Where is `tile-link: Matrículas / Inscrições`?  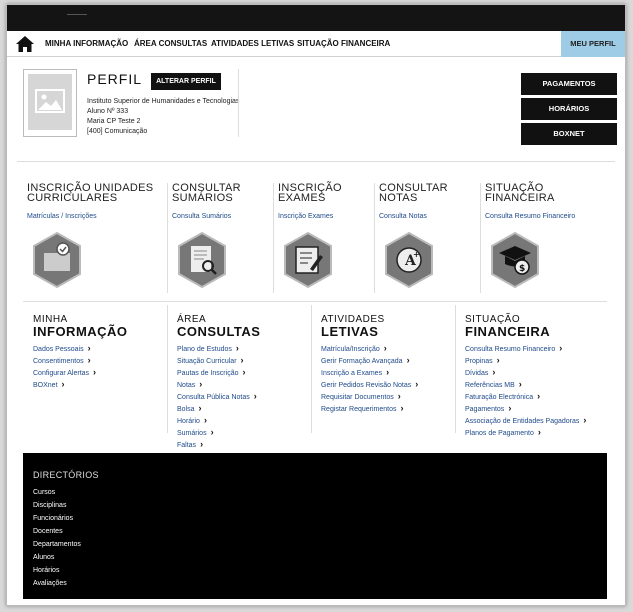
tile-link: Matrículas / Inscrições is located at coordinates (90, 216).